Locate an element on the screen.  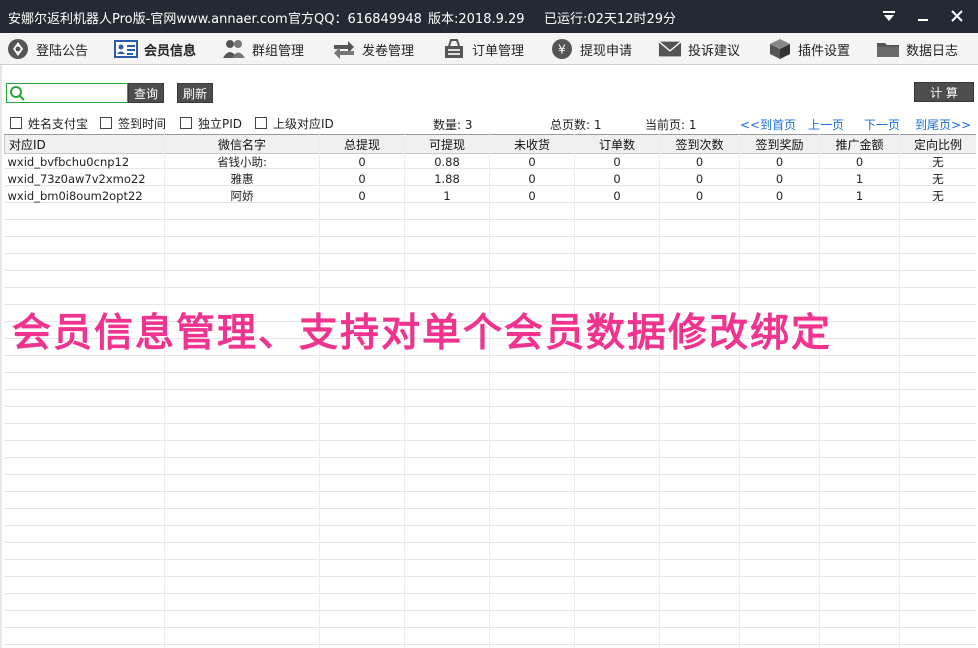
filter-parent-id: 上级对应ID is located at coordinates (294, 123).